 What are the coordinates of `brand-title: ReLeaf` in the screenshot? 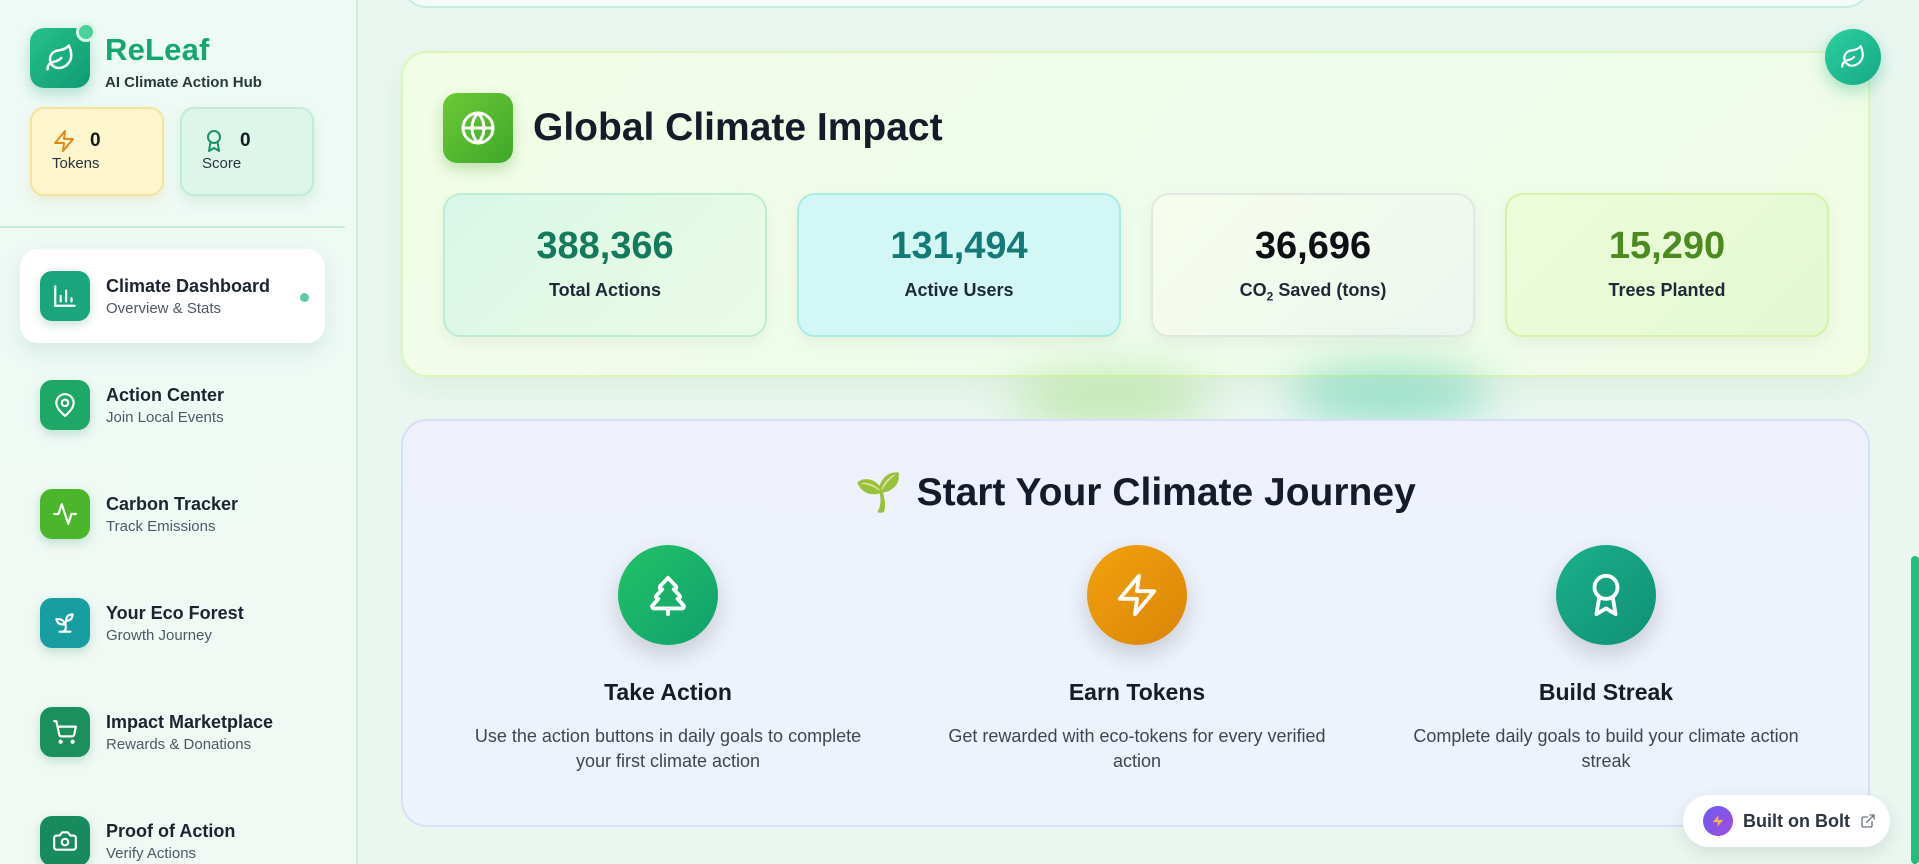 It's located at (157, 49).